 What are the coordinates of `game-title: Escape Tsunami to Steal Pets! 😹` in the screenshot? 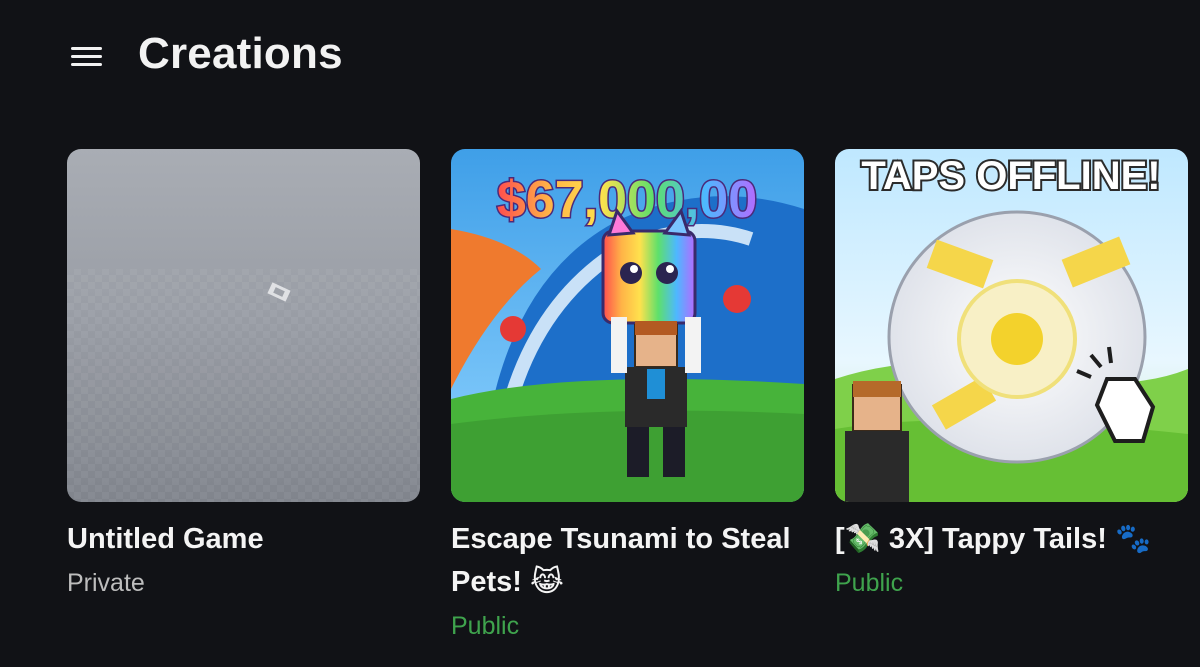 It's located at (627, 561).